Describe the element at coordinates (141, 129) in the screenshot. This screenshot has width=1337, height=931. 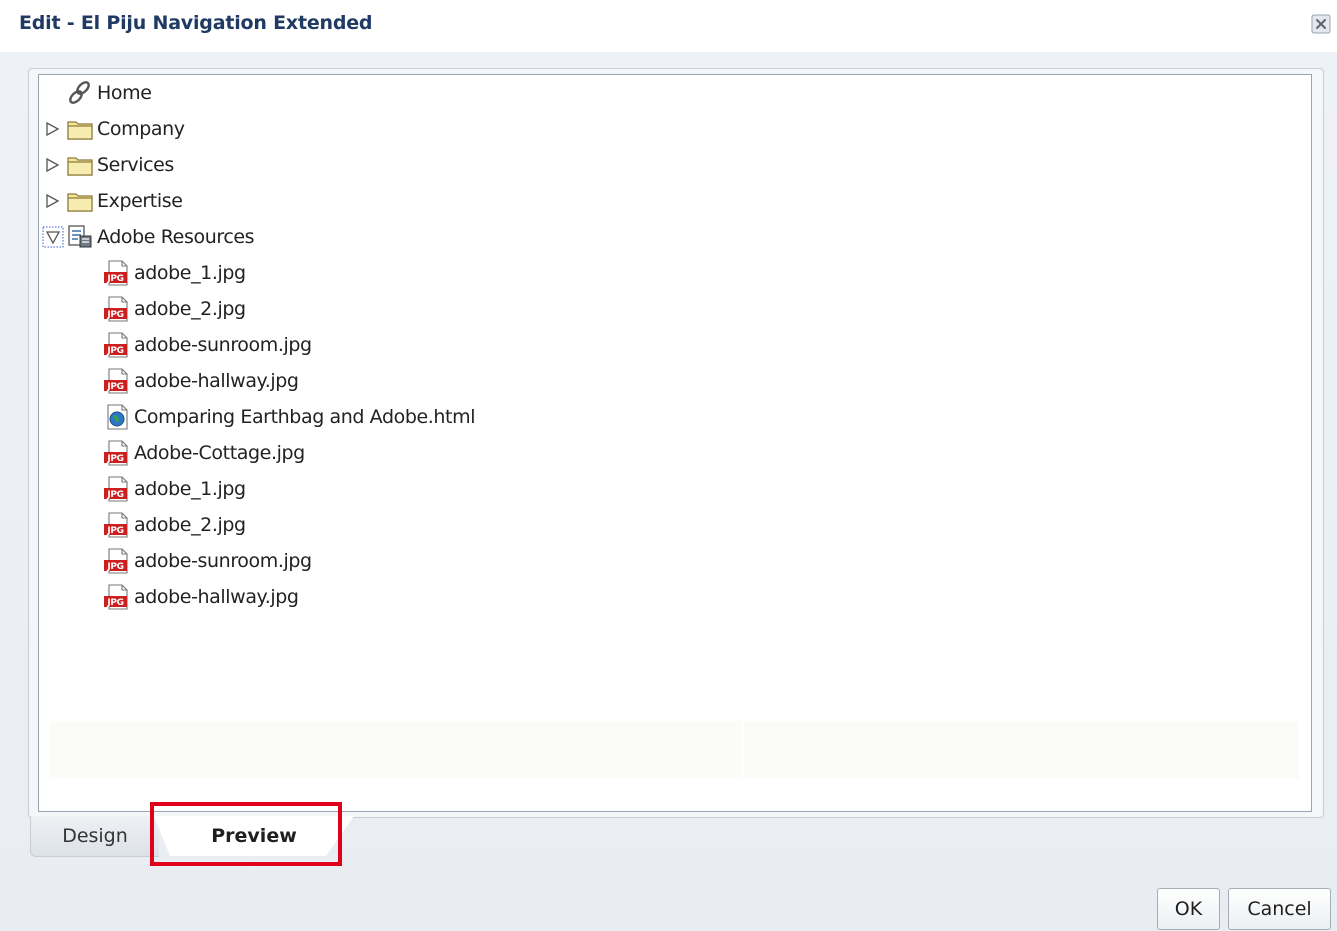
I see `tree-node-label: Company` at that location.